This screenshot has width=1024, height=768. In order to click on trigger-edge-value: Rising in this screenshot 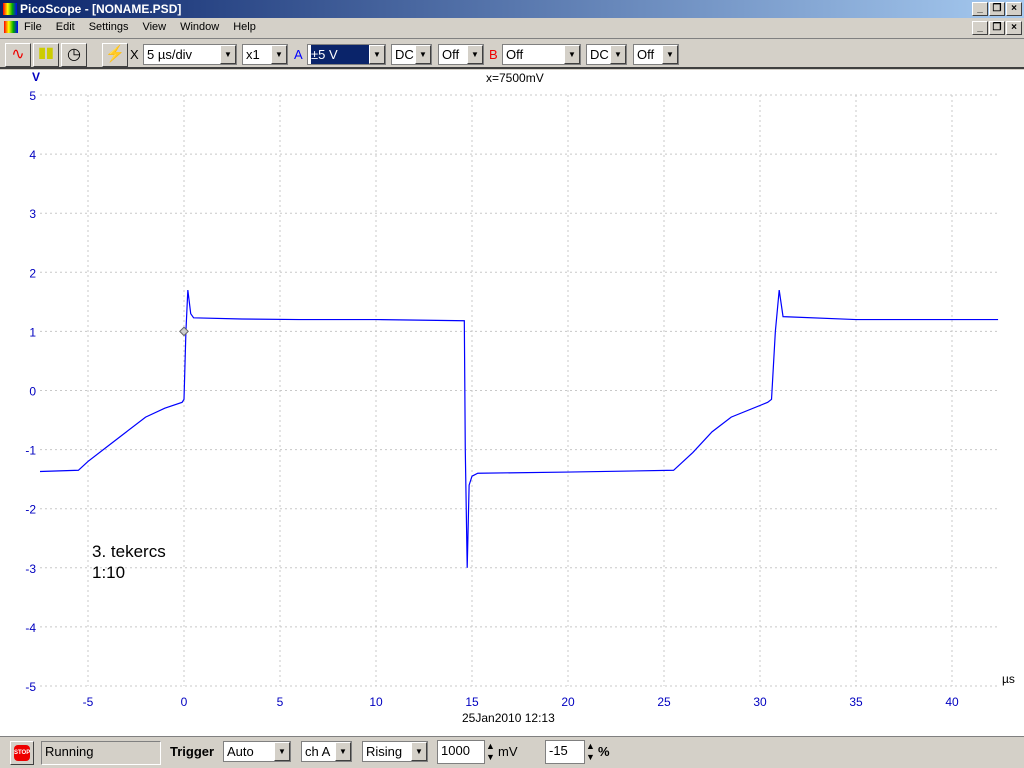, I will do `click(384, 751)`.